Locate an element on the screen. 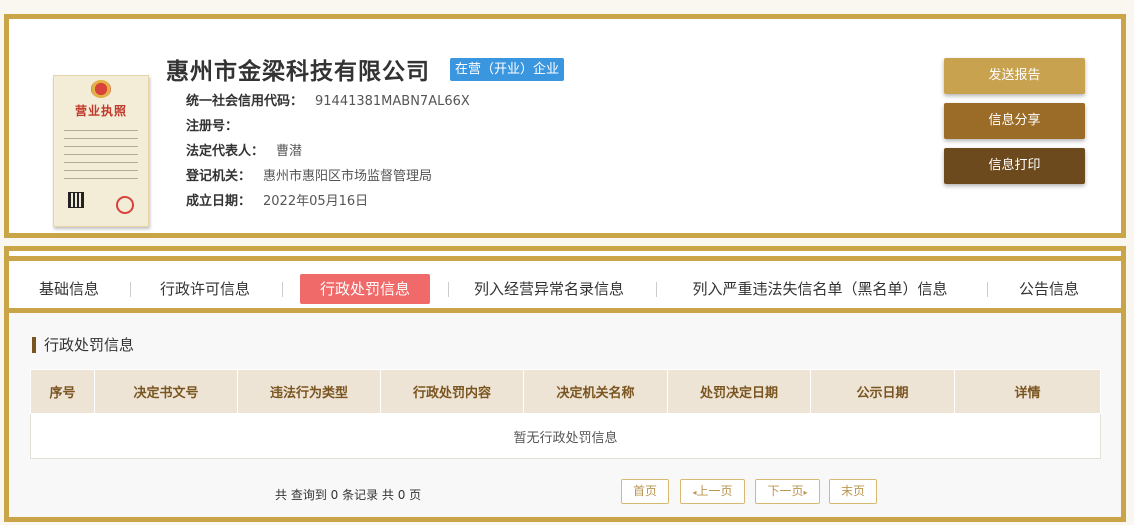 The height and width of the screenshot is (525, 1134). reg-number-row: 注册号： is located at coordinates (218, 124).